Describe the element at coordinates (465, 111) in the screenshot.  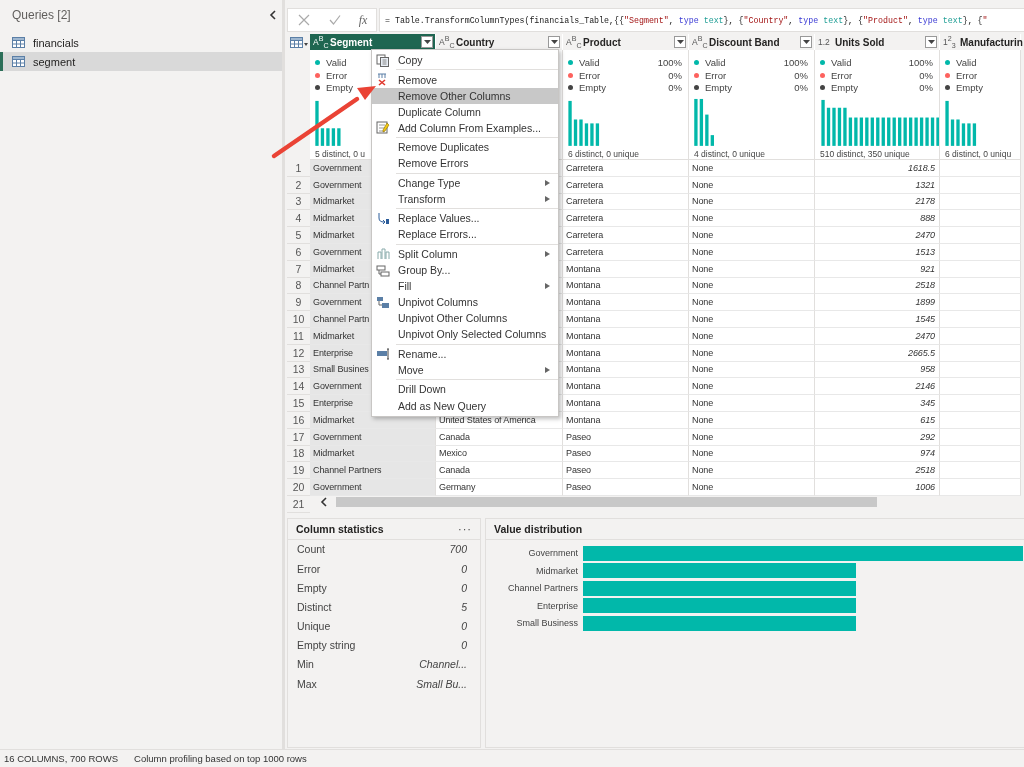
I see `menu-item: Duplicate Column` at that location.